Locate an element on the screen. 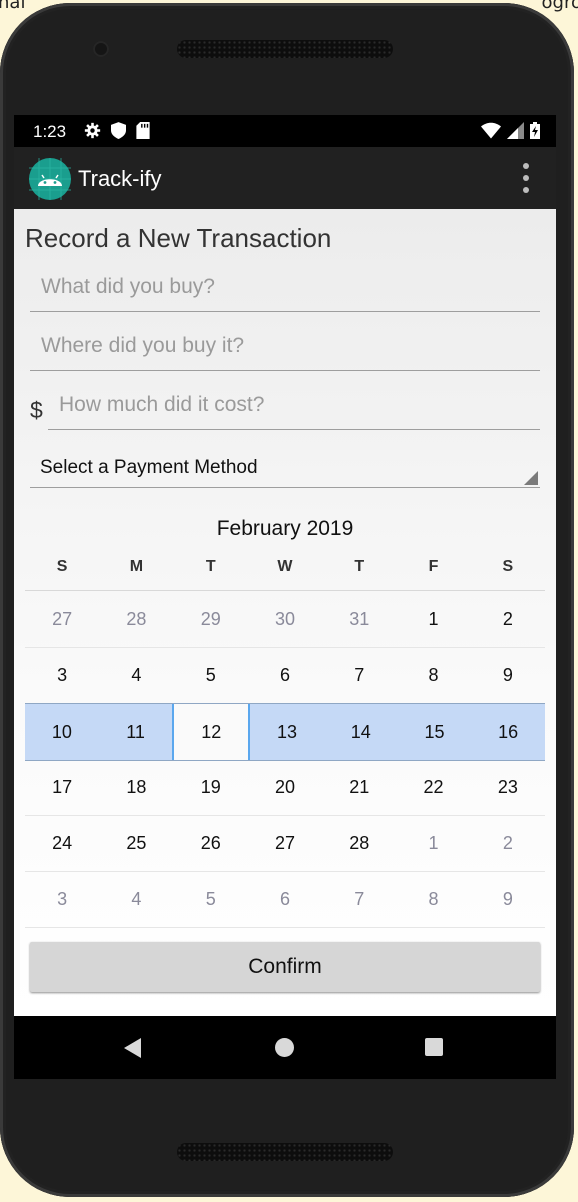  front-camera is located at coordinates (101, 49).